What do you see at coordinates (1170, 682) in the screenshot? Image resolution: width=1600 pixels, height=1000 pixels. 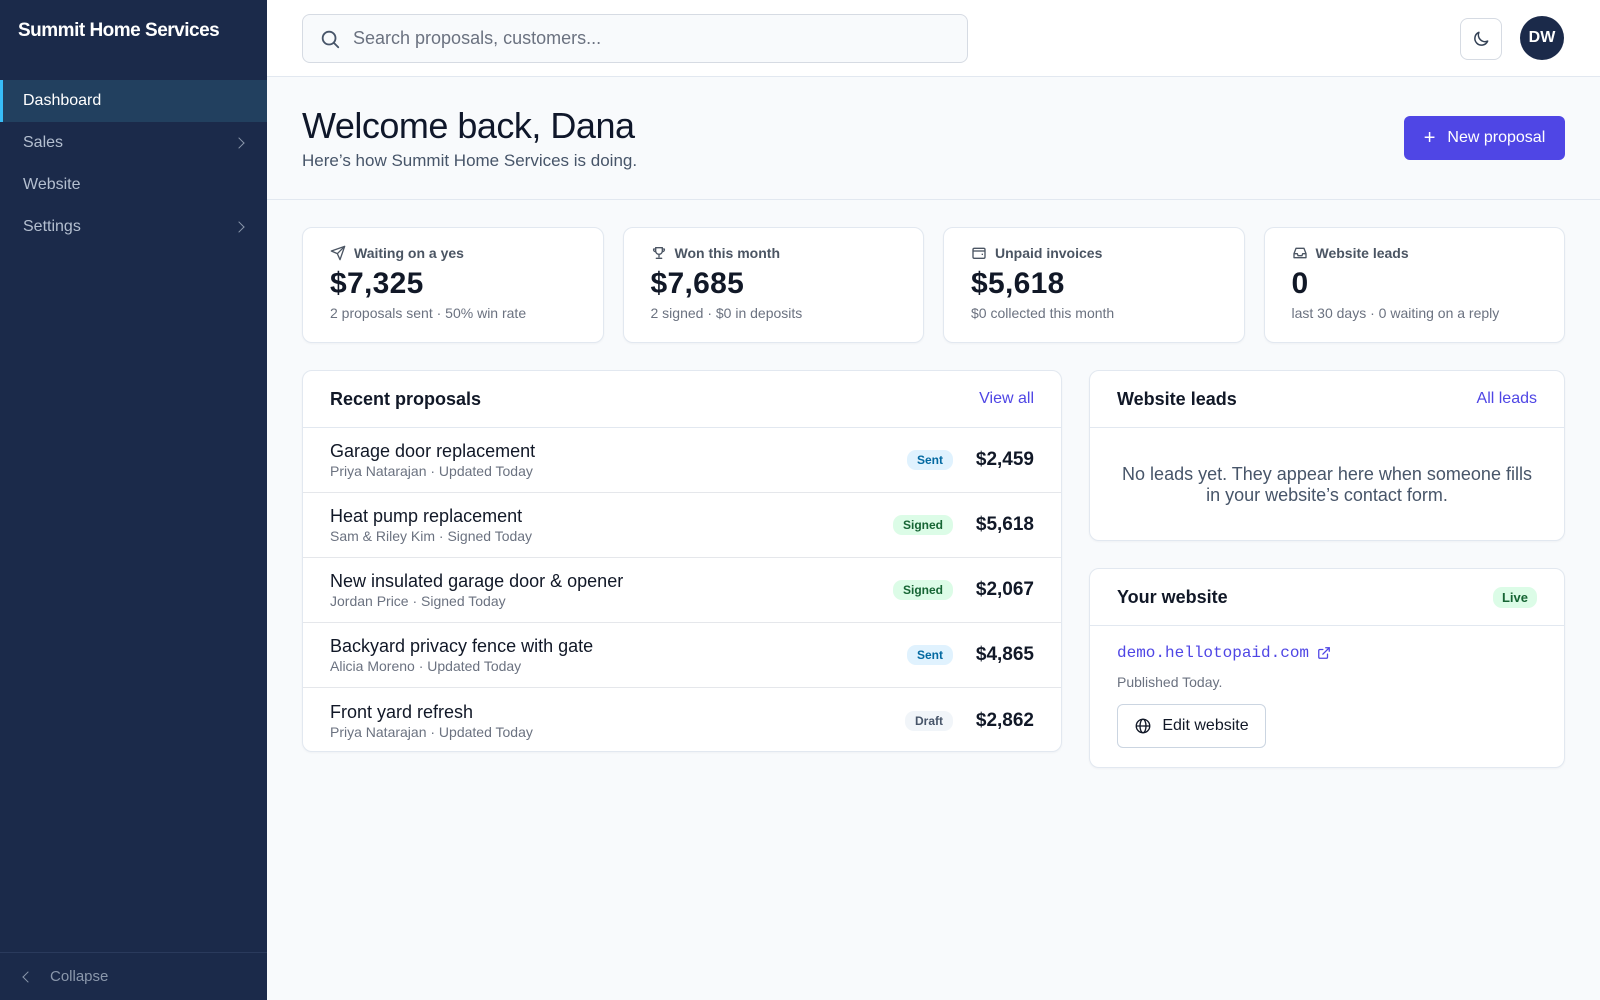 I see `published-status: Published Today.` at bounding box center [1170, 682].